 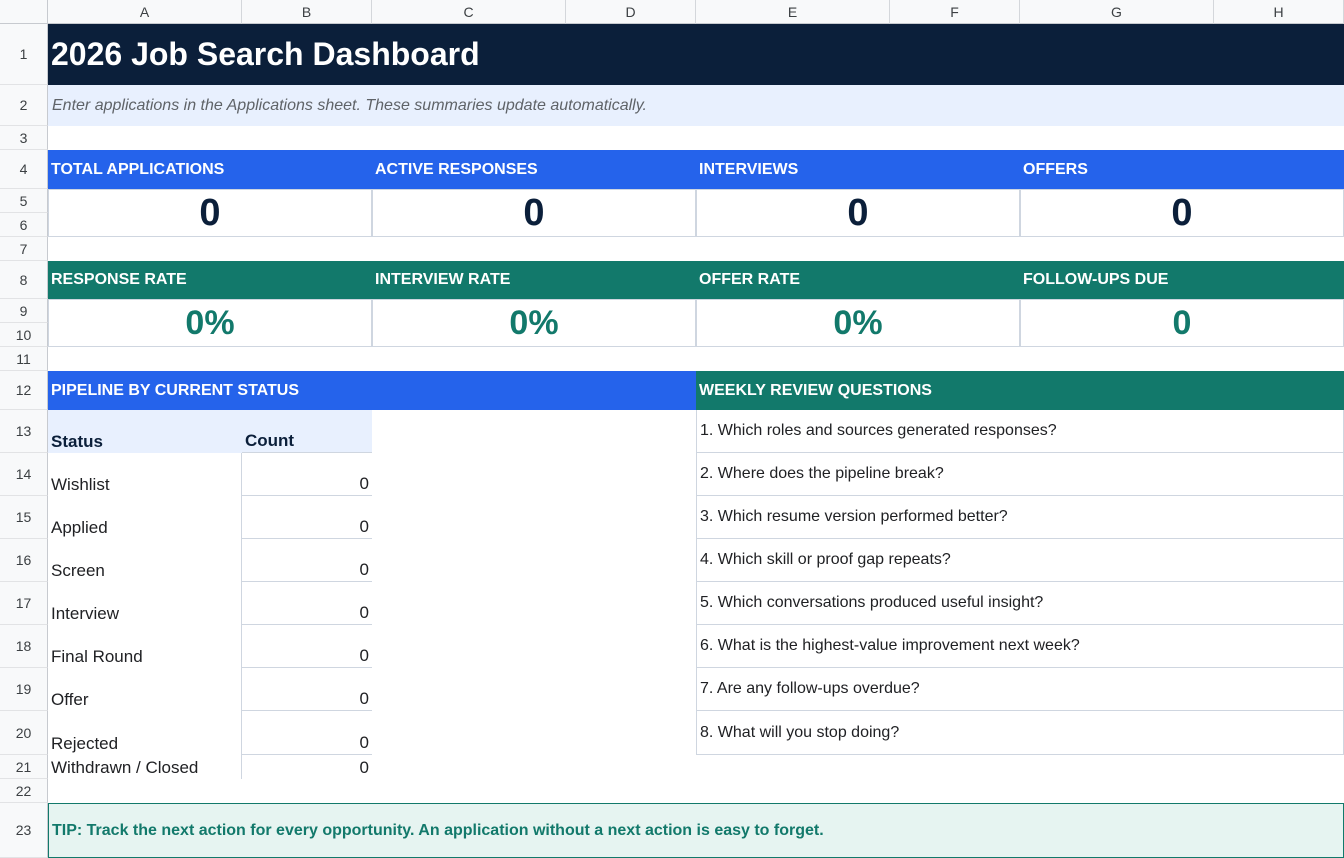 I want to click on pipeline-count-rejected: 0, so click(x=307, y=733).